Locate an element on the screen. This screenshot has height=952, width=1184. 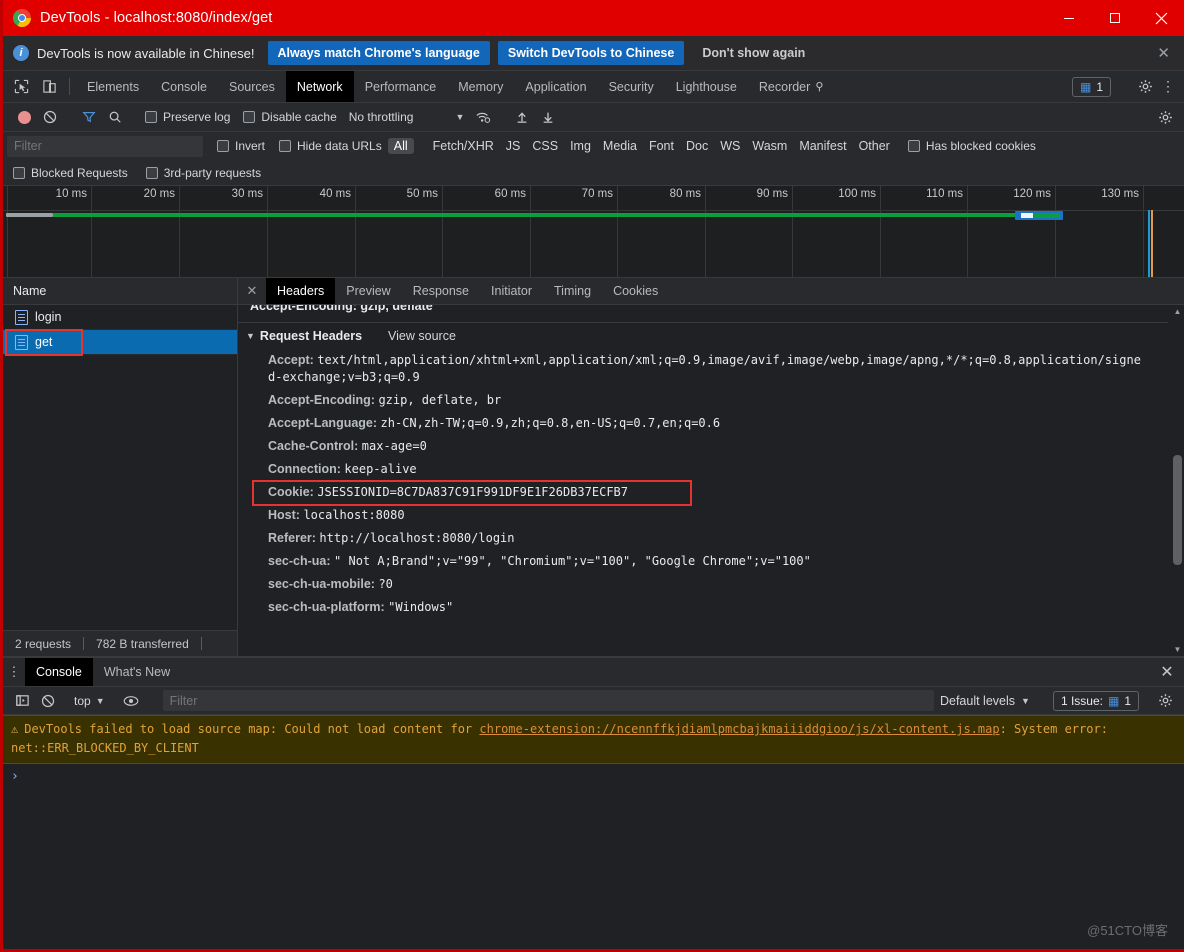
drawer-tab-whats-new: What's New is located at coordinates (137, 672).